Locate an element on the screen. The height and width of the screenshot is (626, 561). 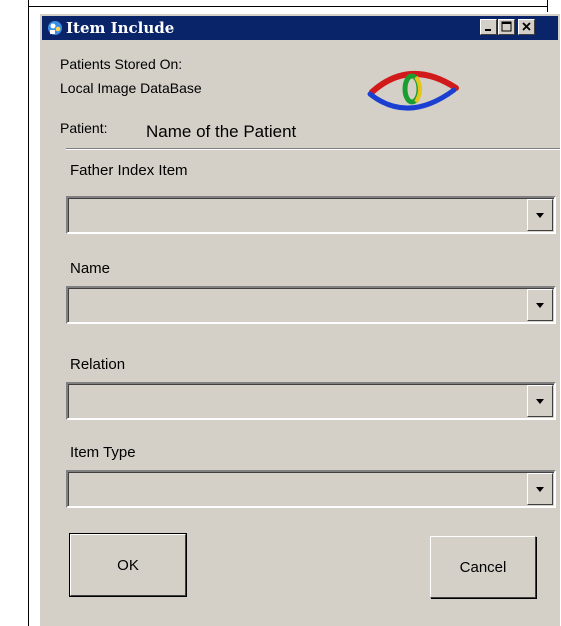
stored-on-label: Patients Stored On: is located at coordinates (121, 64).